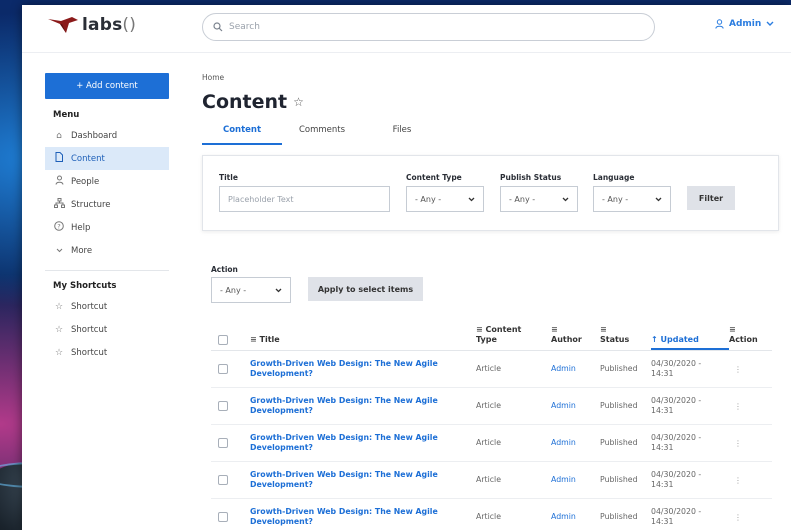  What do you see at coordinates (402, 135) in the screenshot?
I see `tab-files: Files` at bounding box center [402, 135].